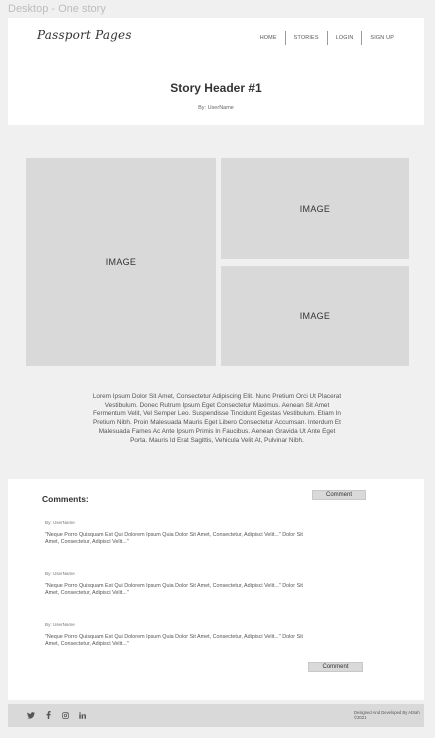 The height and width of the screenshot is (738, 435). Describe the element at coordinates (382, 38) in the screenshot. I see `nav-signup-link: SIGN UP` at that location.